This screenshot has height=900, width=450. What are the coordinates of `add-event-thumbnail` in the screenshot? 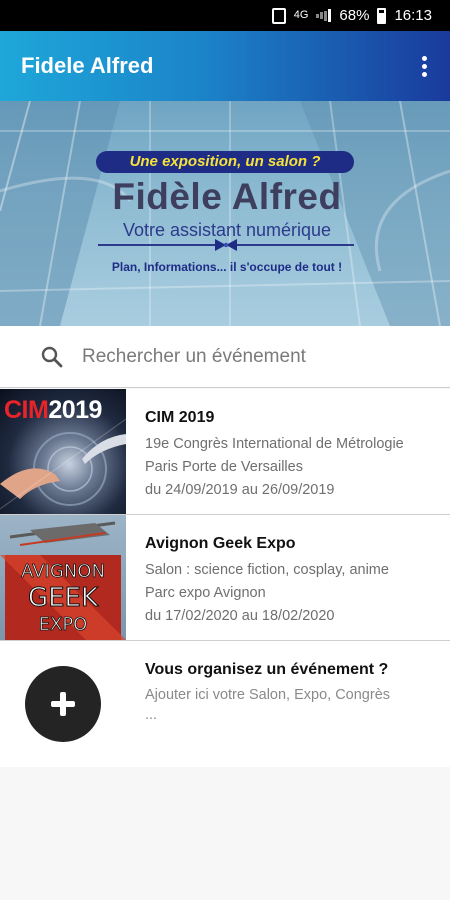 It's located at (63, 704).